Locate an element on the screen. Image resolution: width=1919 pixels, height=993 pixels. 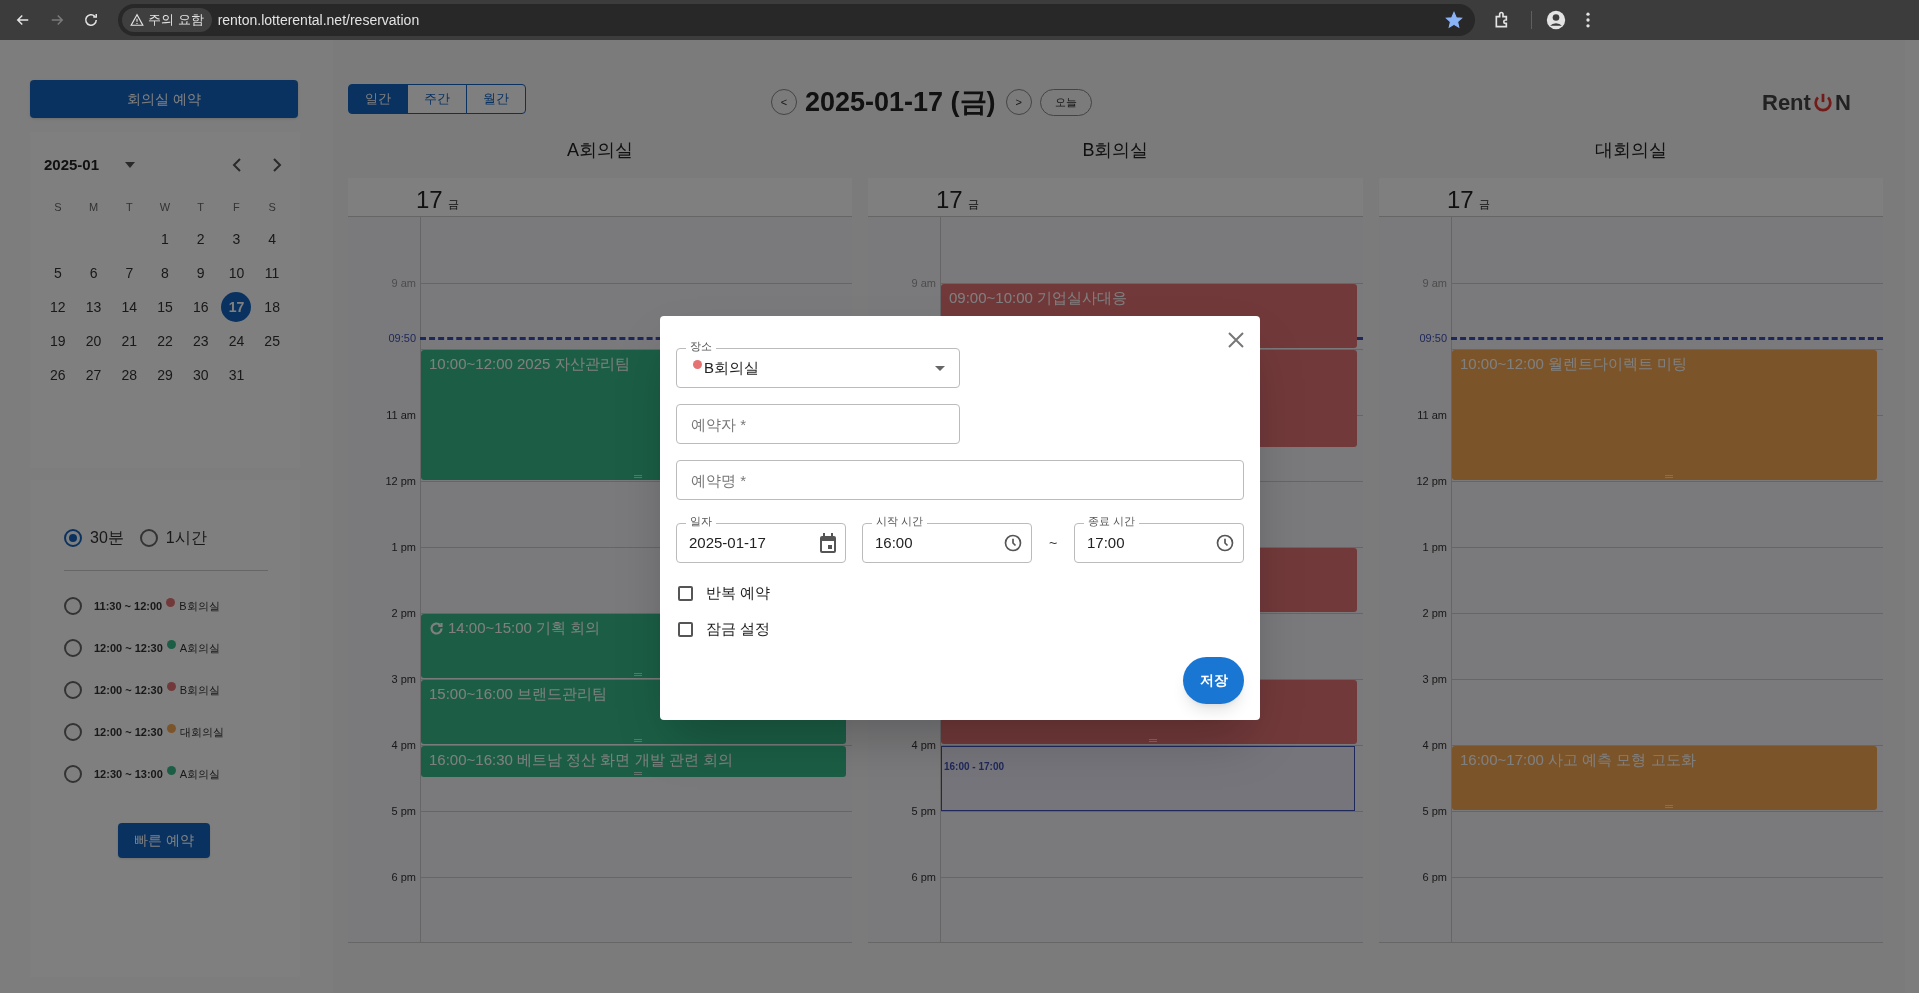
event-title: 10:00~12:00 2025 자산관리팀 is located at coordinates (529, 364).